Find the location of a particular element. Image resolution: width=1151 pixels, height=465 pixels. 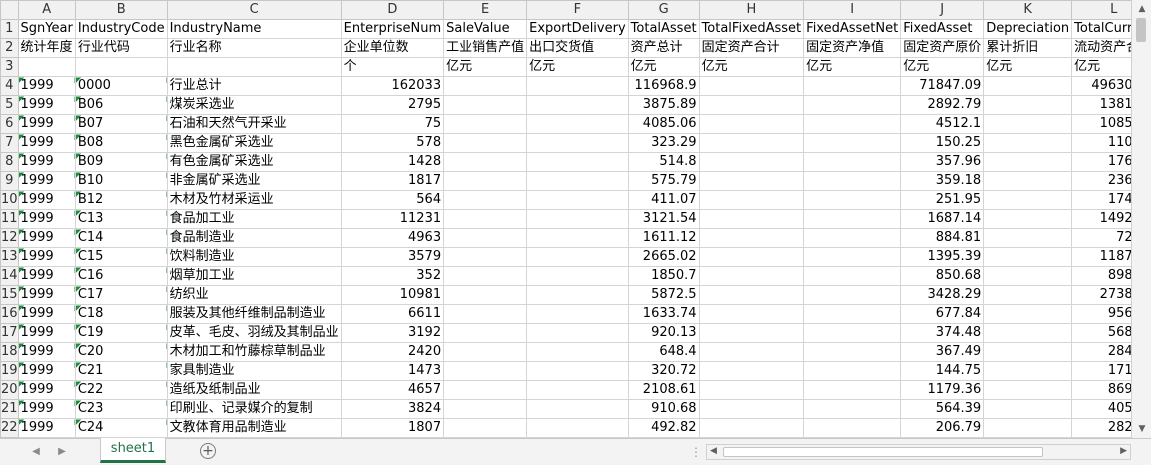

cell: 煤炭采选业 is located at coordinates (254, 105).